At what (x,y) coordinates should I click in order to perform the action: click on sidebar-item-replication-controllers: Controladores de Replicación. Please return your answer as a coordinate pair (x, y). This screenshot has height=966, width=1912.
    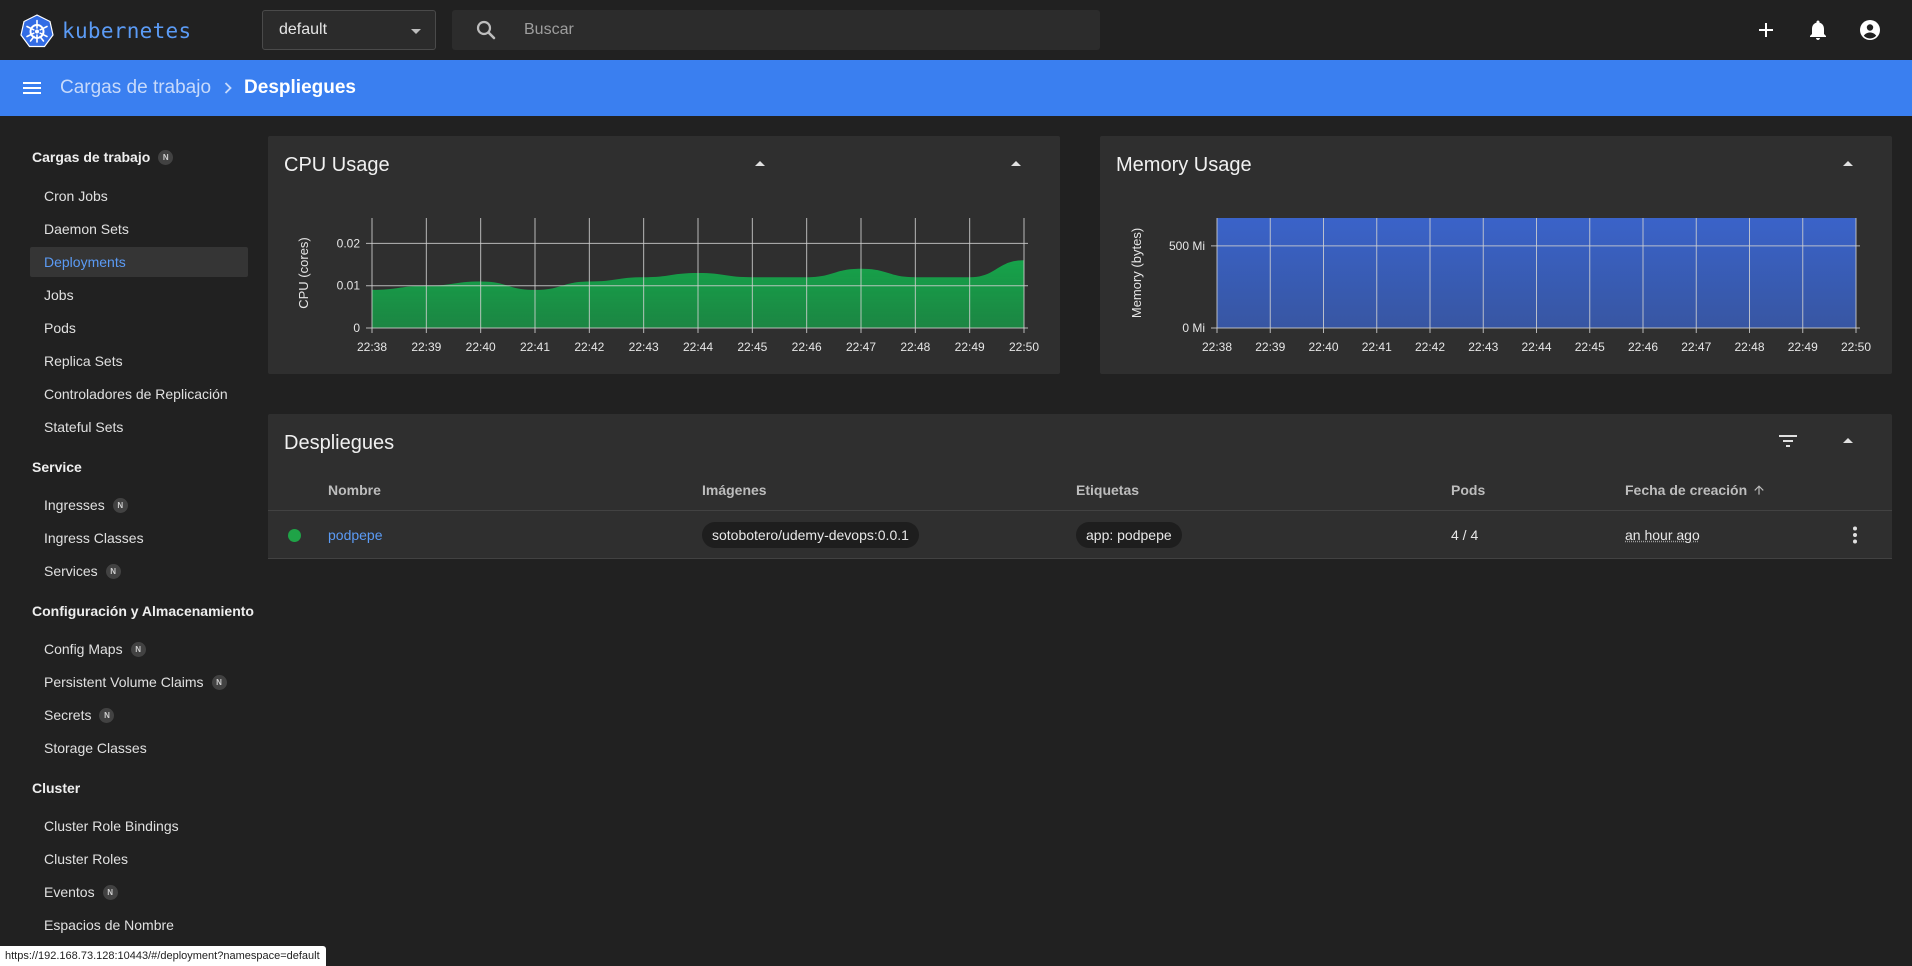
    Looking at the image, I should click on (139, 394).